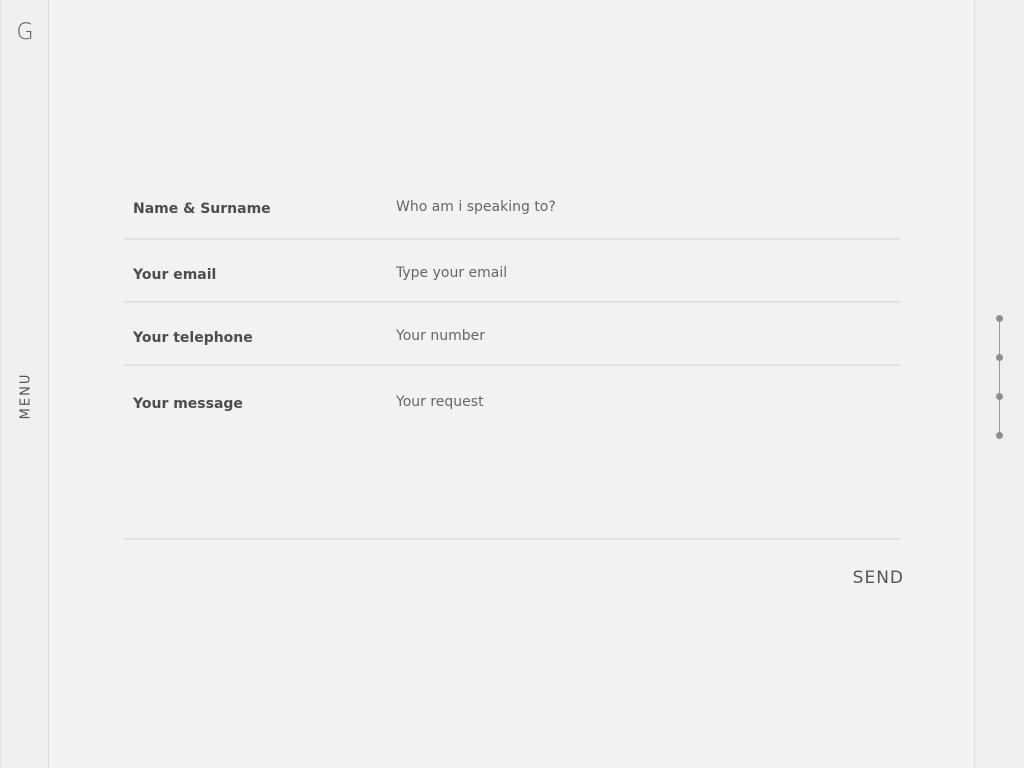  Describe the element at coordinates (641, 459) in the screenshot. I see `message-textarea` at that location.